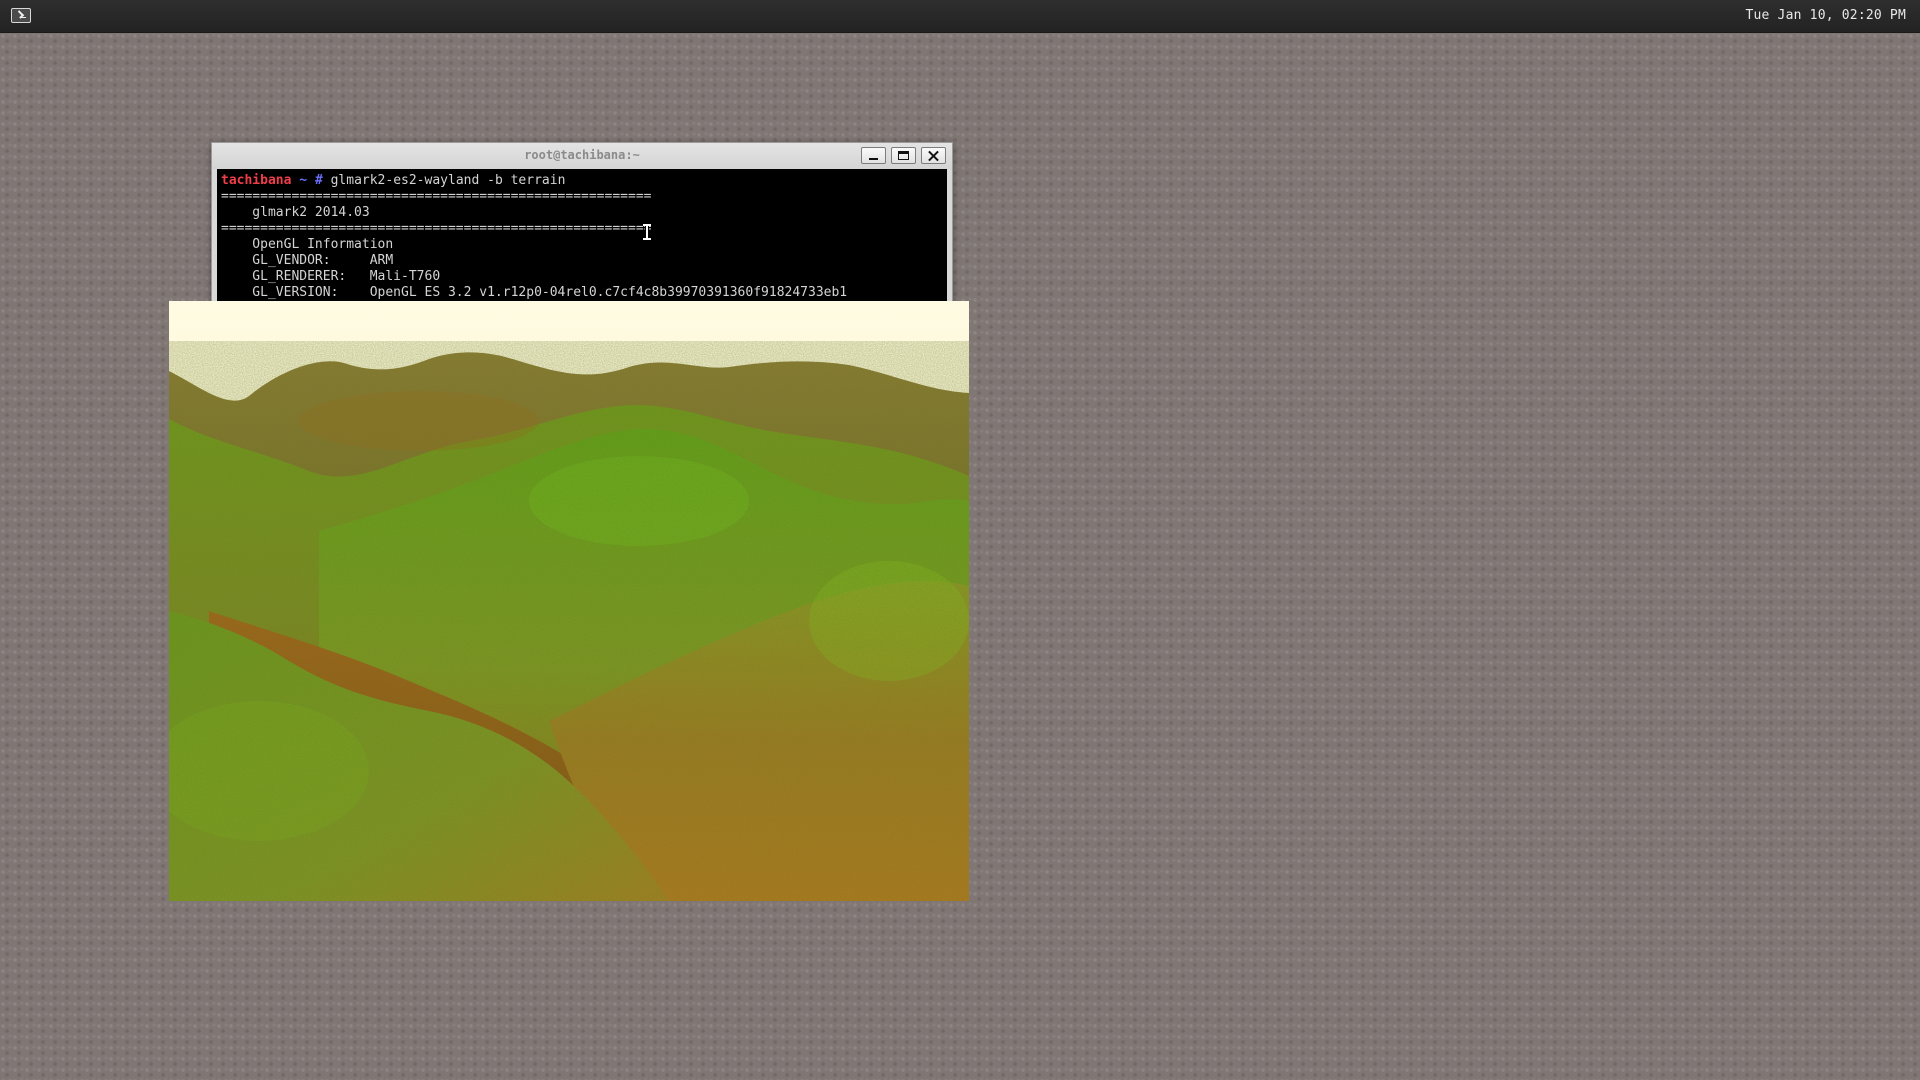 The image size is (1920, 1080). Describe the element at coordinates (646, 232) in the screenshot. I see `text-cursor-icon` at that location.